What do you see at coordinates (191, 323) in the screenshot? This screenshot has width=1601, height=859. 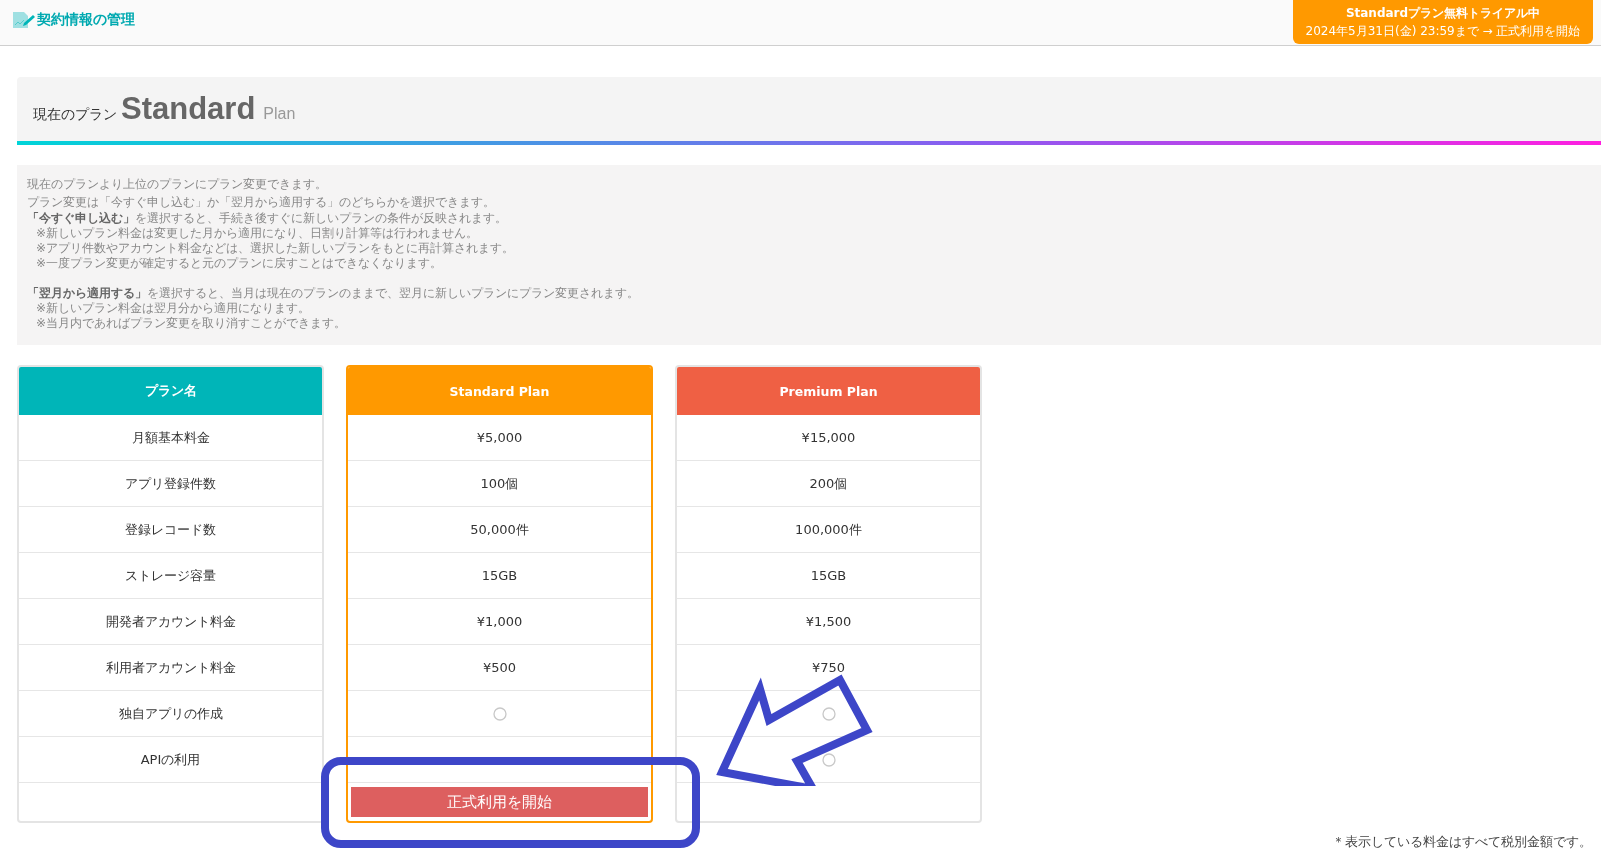 I see `info-note: ※当月内であればプラン変更を取り消すことができます。` at bounding box center [191, 323].